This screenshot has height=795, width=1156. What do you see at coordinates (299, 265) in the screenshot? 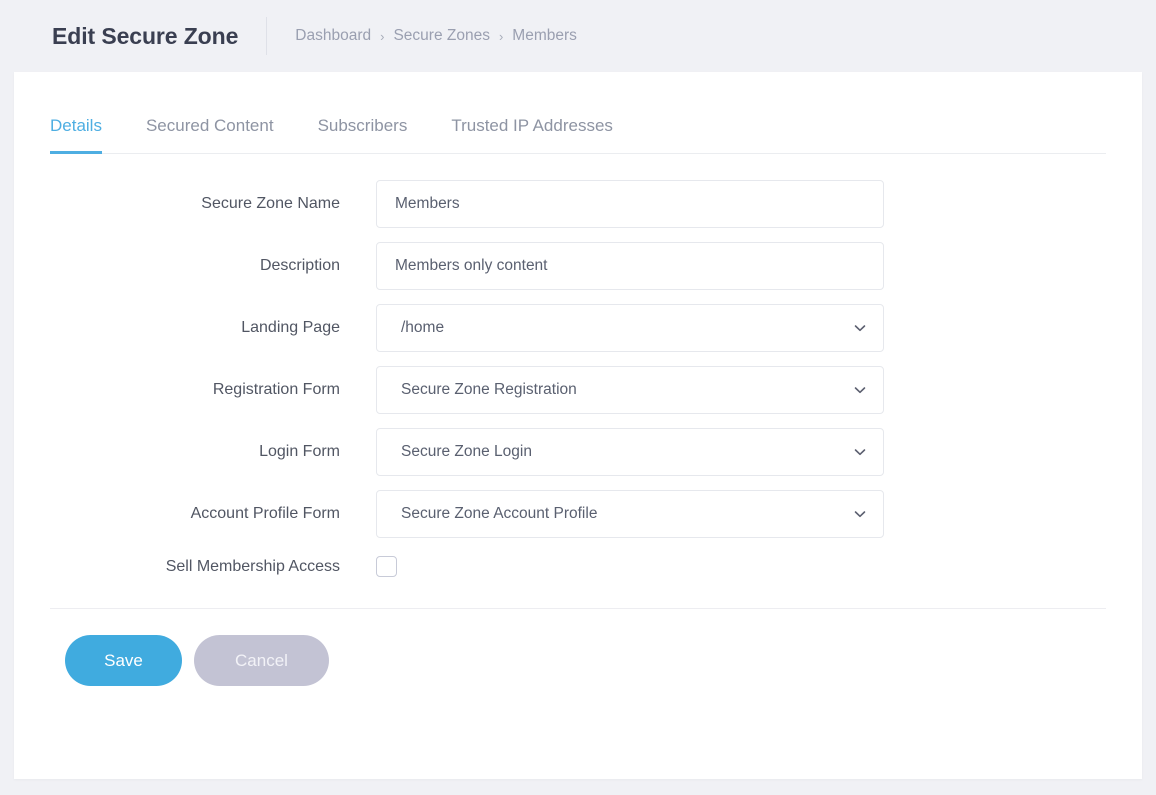
I see `description-label: Description` at bounding box center [299, 265].